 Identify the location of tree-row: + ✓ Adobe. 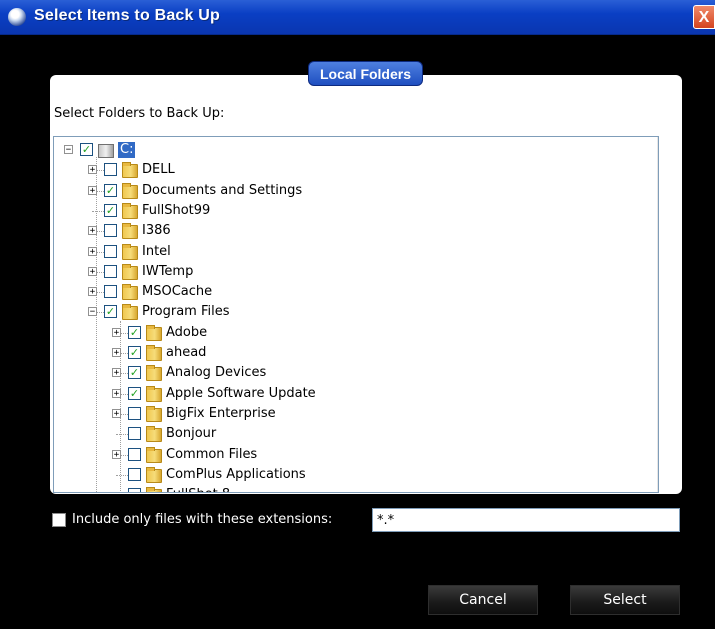
(354, 333).